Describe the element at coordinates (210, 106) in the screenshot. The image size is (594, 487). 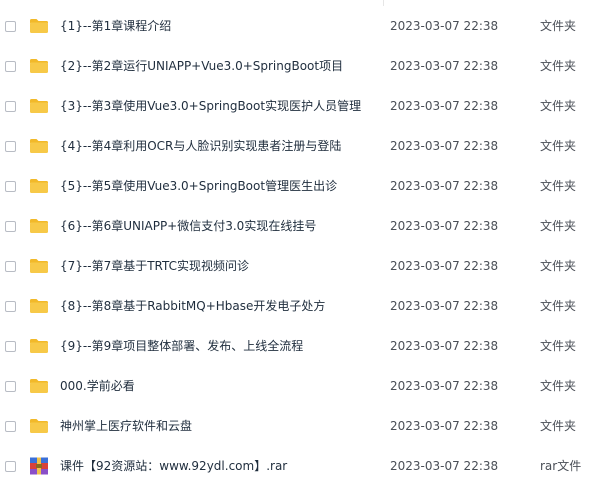
I see `file-name: {3}--第3章使用Vue3.0+SpringBoot实现医护人员管理` at that location.